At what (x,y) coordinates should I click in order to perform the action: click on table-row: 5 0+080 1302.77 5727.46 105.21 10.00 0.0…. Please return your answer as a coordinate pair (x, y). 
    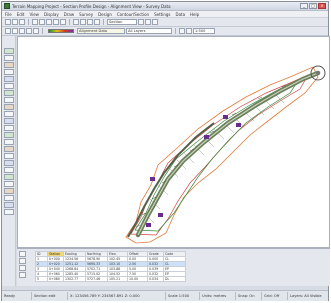
    Looking at the image, I should click on (110, 279).